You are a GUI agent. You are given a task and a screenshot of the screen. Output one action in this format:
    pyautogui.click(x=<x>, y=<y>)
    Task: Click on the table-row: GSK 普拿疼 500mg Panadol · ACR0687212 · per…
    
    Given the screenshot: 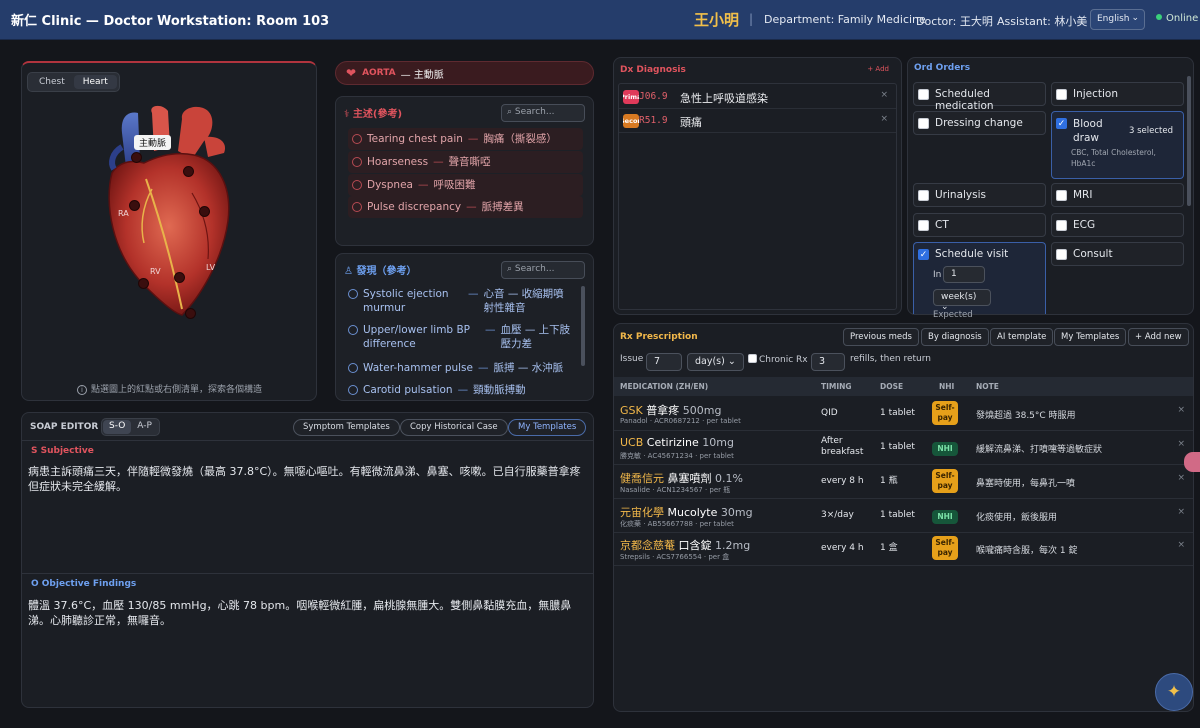 What is the action you would take?
    pyautogui.click(x=903, y=414)
    